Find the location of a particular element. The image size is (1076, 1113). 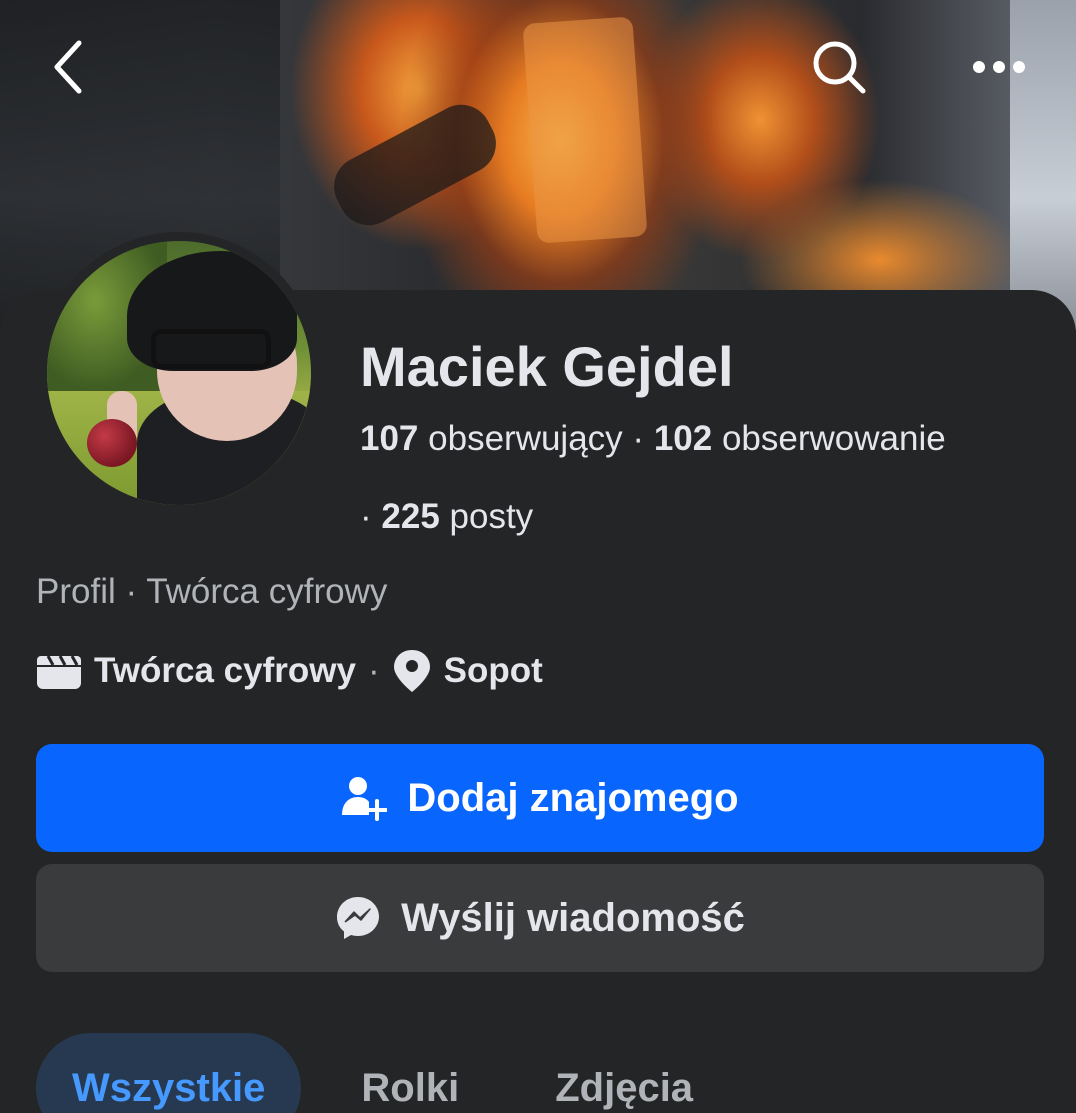

location-label: Sopot is located at coordinates (493, 671).